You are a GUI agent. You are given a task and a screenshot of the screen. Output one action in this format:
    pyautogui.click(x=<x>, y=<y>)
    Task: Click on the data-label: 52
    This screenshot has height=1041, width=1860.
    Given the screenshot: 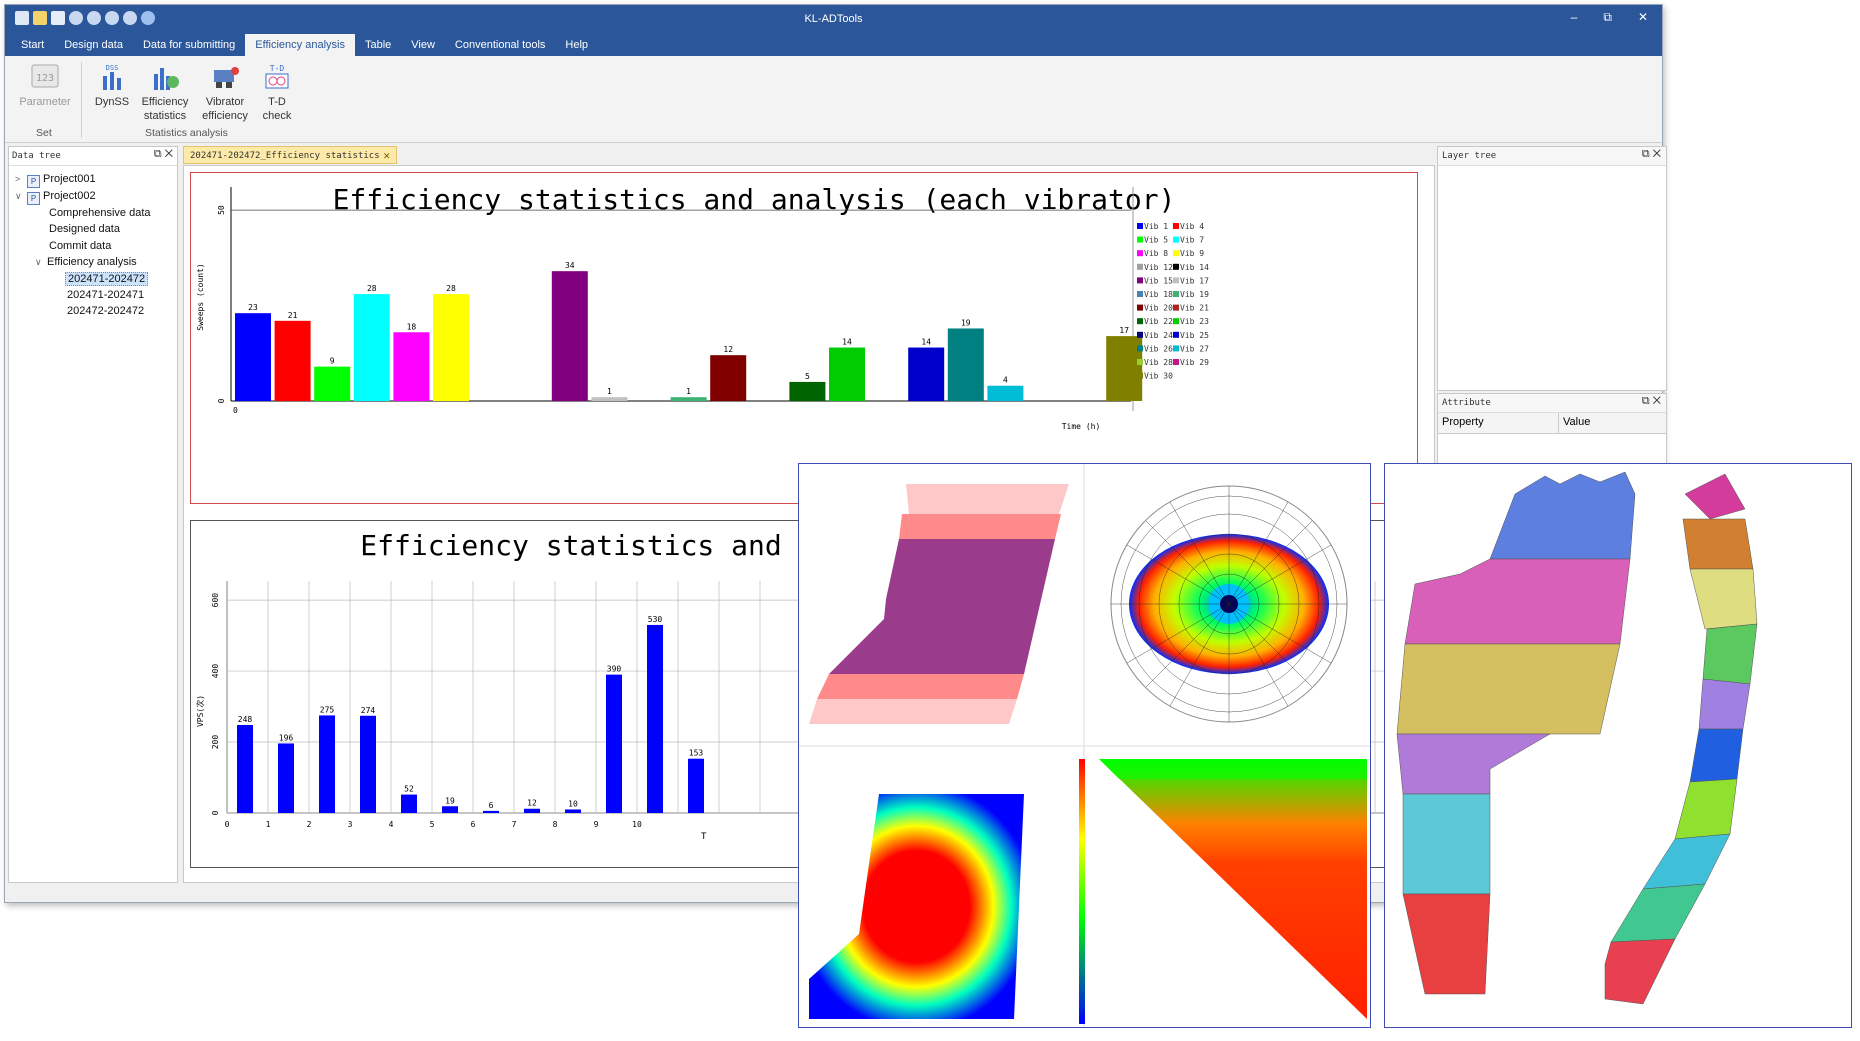 What is the action you would take?
    pyautogui.click(x=409, y=789)
    